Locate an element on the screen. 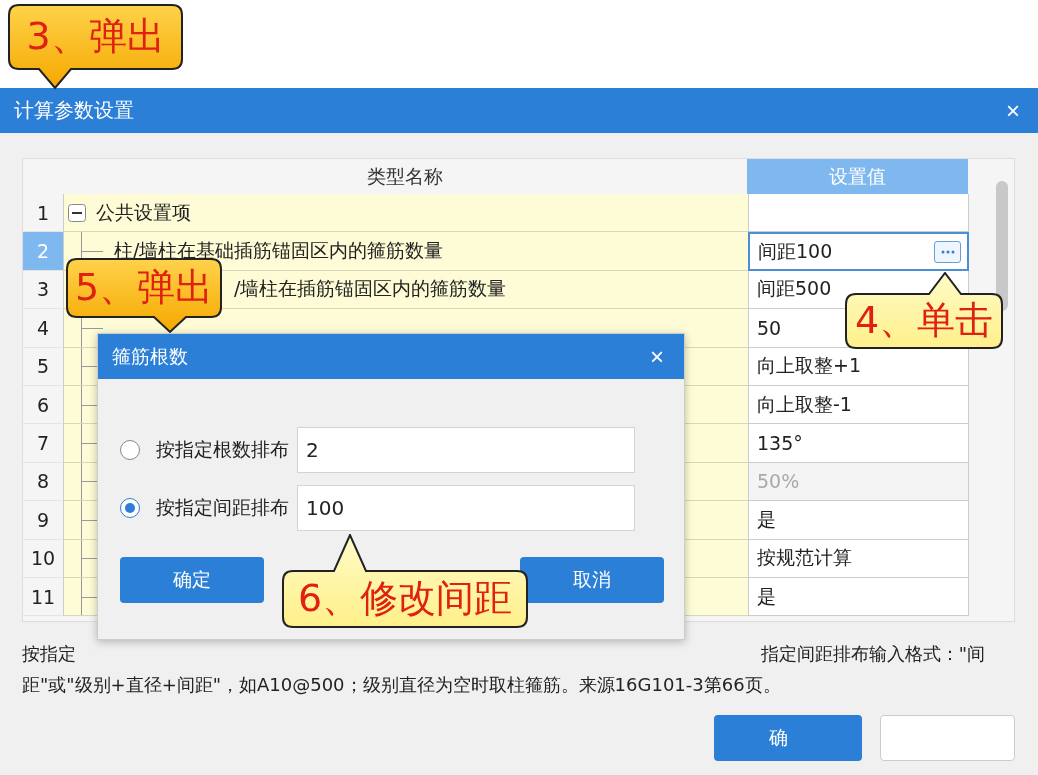  setting-value: 间距500 is located at coordinates (794, 289).